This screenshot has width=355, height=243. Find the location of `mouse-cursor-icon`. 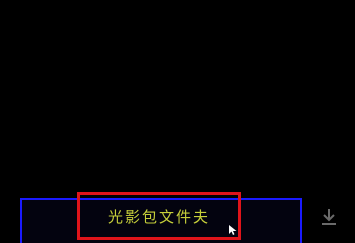

mouse-cursor-icon is located at coordinates (233, 230).